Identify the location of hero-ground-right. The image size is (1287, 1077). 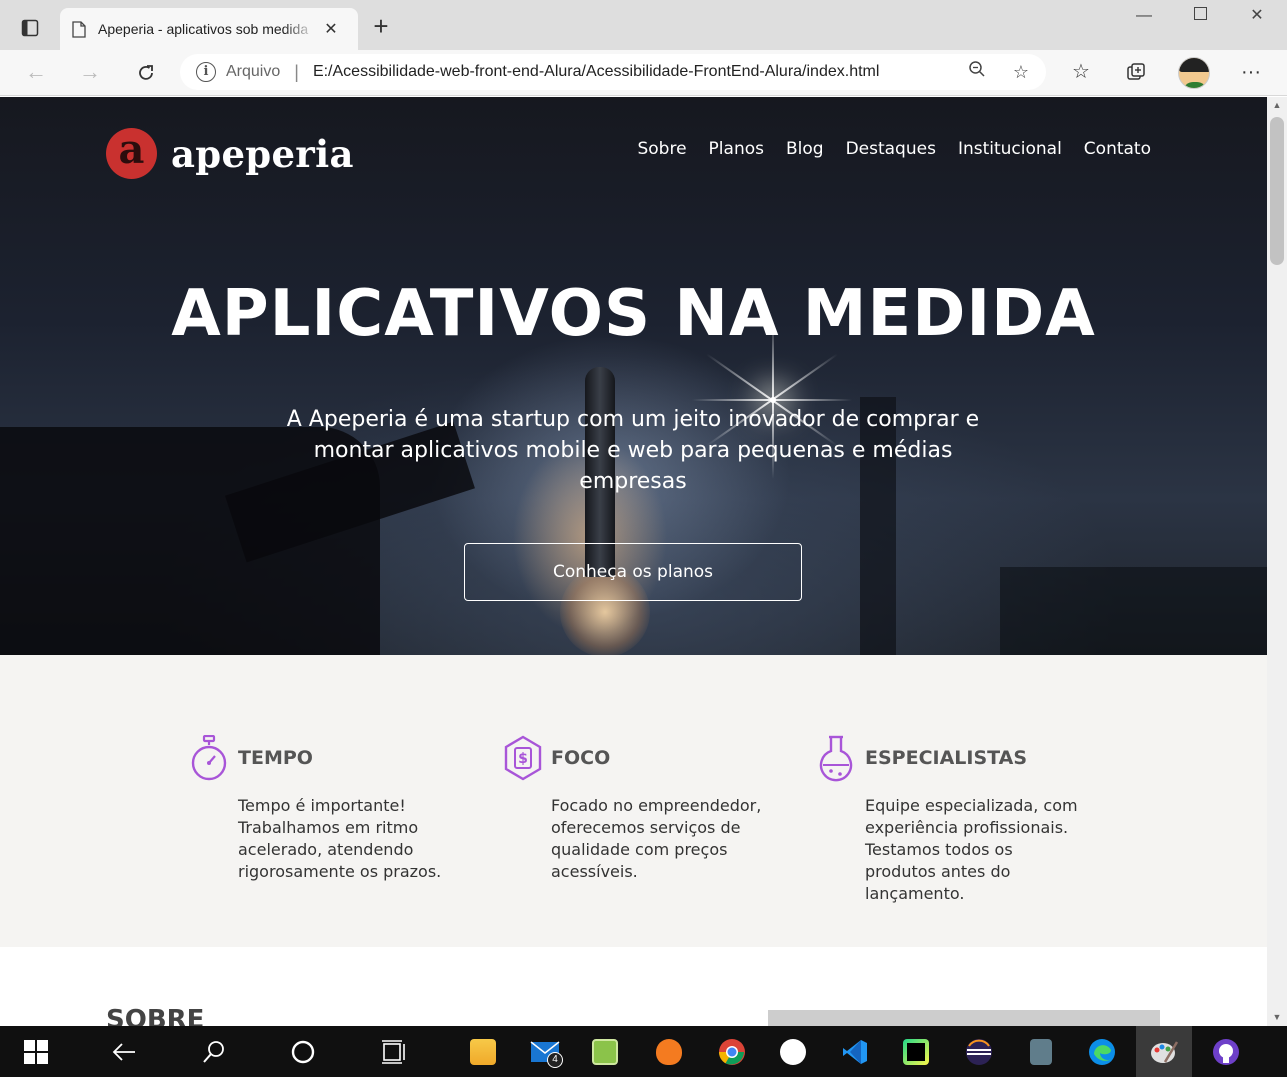
(1133, 611).